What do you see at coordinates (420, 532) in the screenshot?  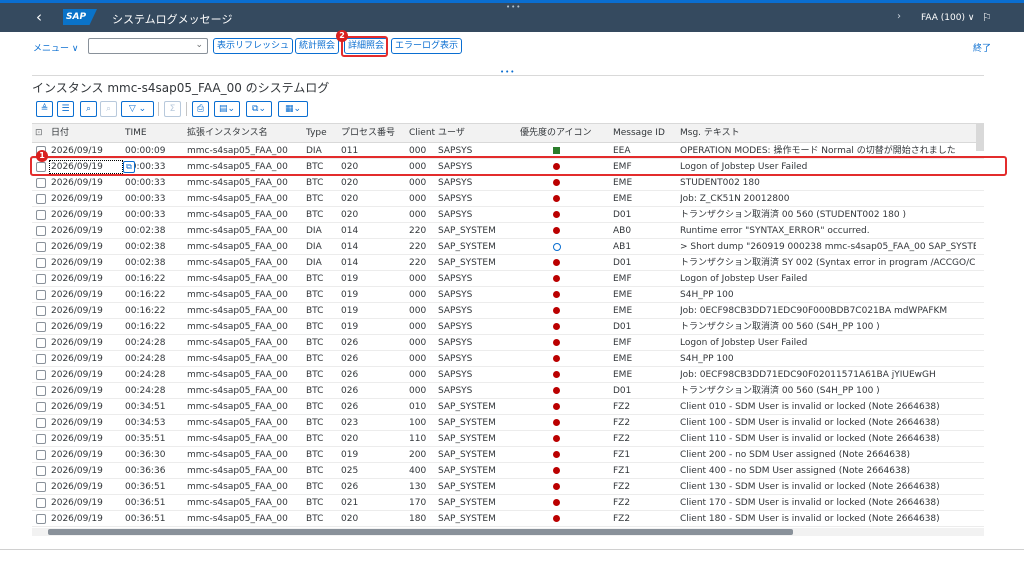 I see `scrollbar-thumb` at bounding box center [420, 532].